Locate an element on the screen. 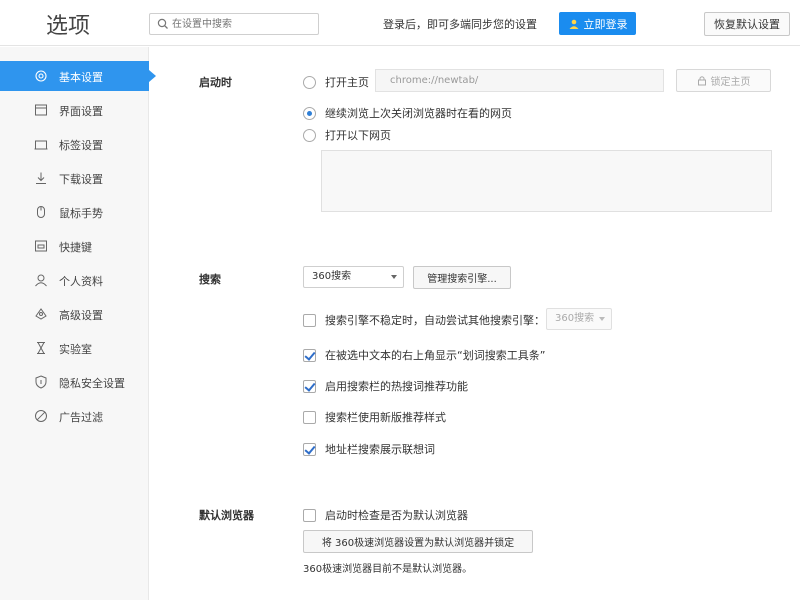  sidebar-item-label: 界面设置 is located at coordinates (81, 111).